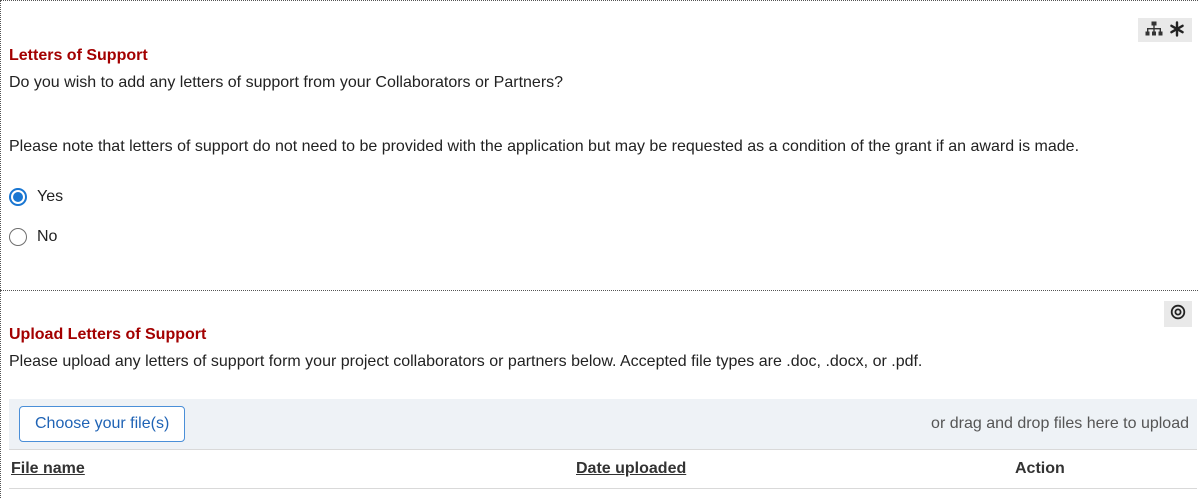  What do you see at coordinates (78, 55) in the screenshot?
I see `question-title: Letters of Support` at bounding box center [78, 55].